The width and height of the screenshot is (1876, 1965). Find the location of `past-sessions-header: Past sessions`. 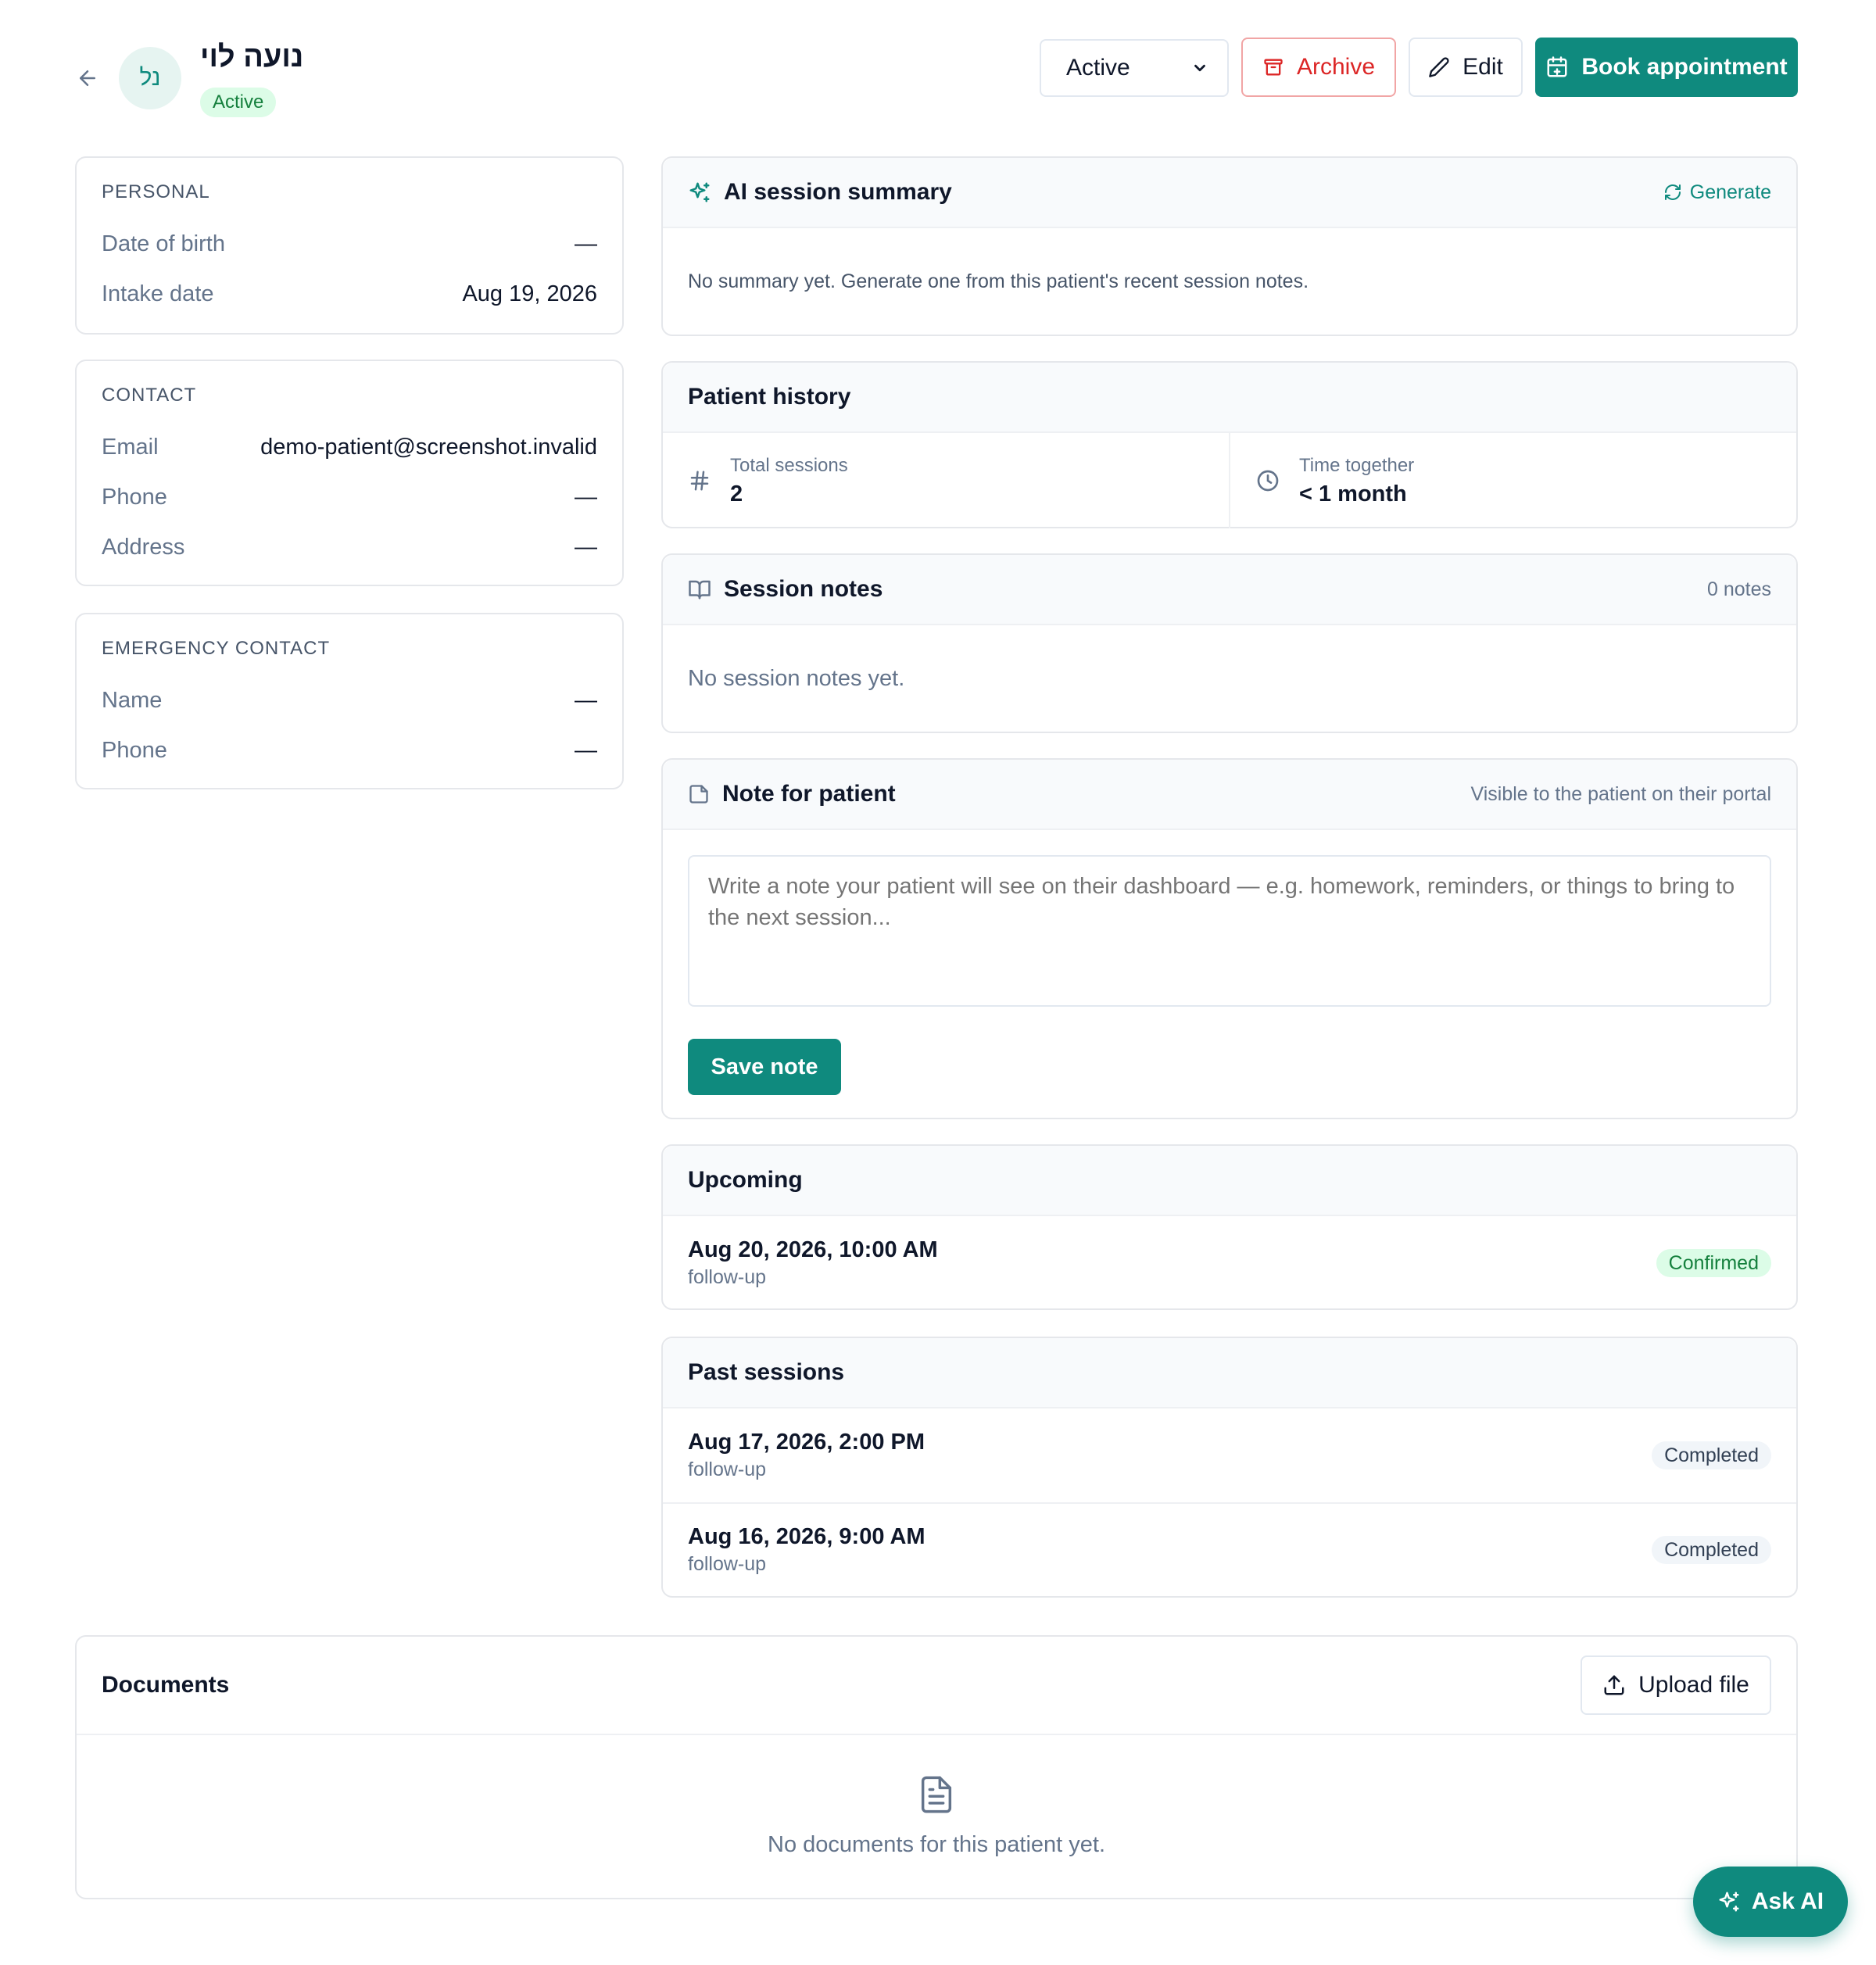

past-sessions-header: Past sessions is located at coordinates (1229, 1373).